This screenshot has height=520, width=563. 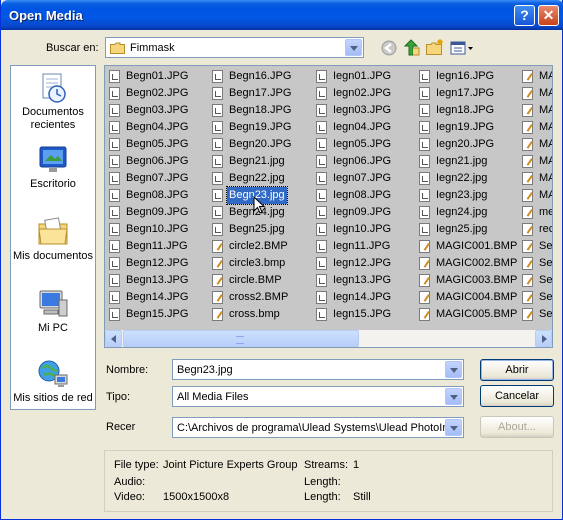 I want to click on file-name: Begn04.JPG, so click(x=157, y=127).